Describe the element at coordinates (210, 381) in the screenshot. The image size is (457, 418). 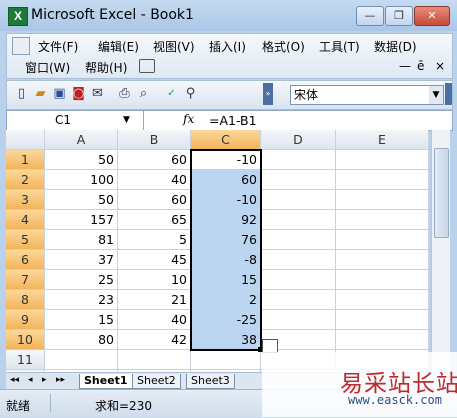
I see `tab-sheet3: Sheet3` at that location.